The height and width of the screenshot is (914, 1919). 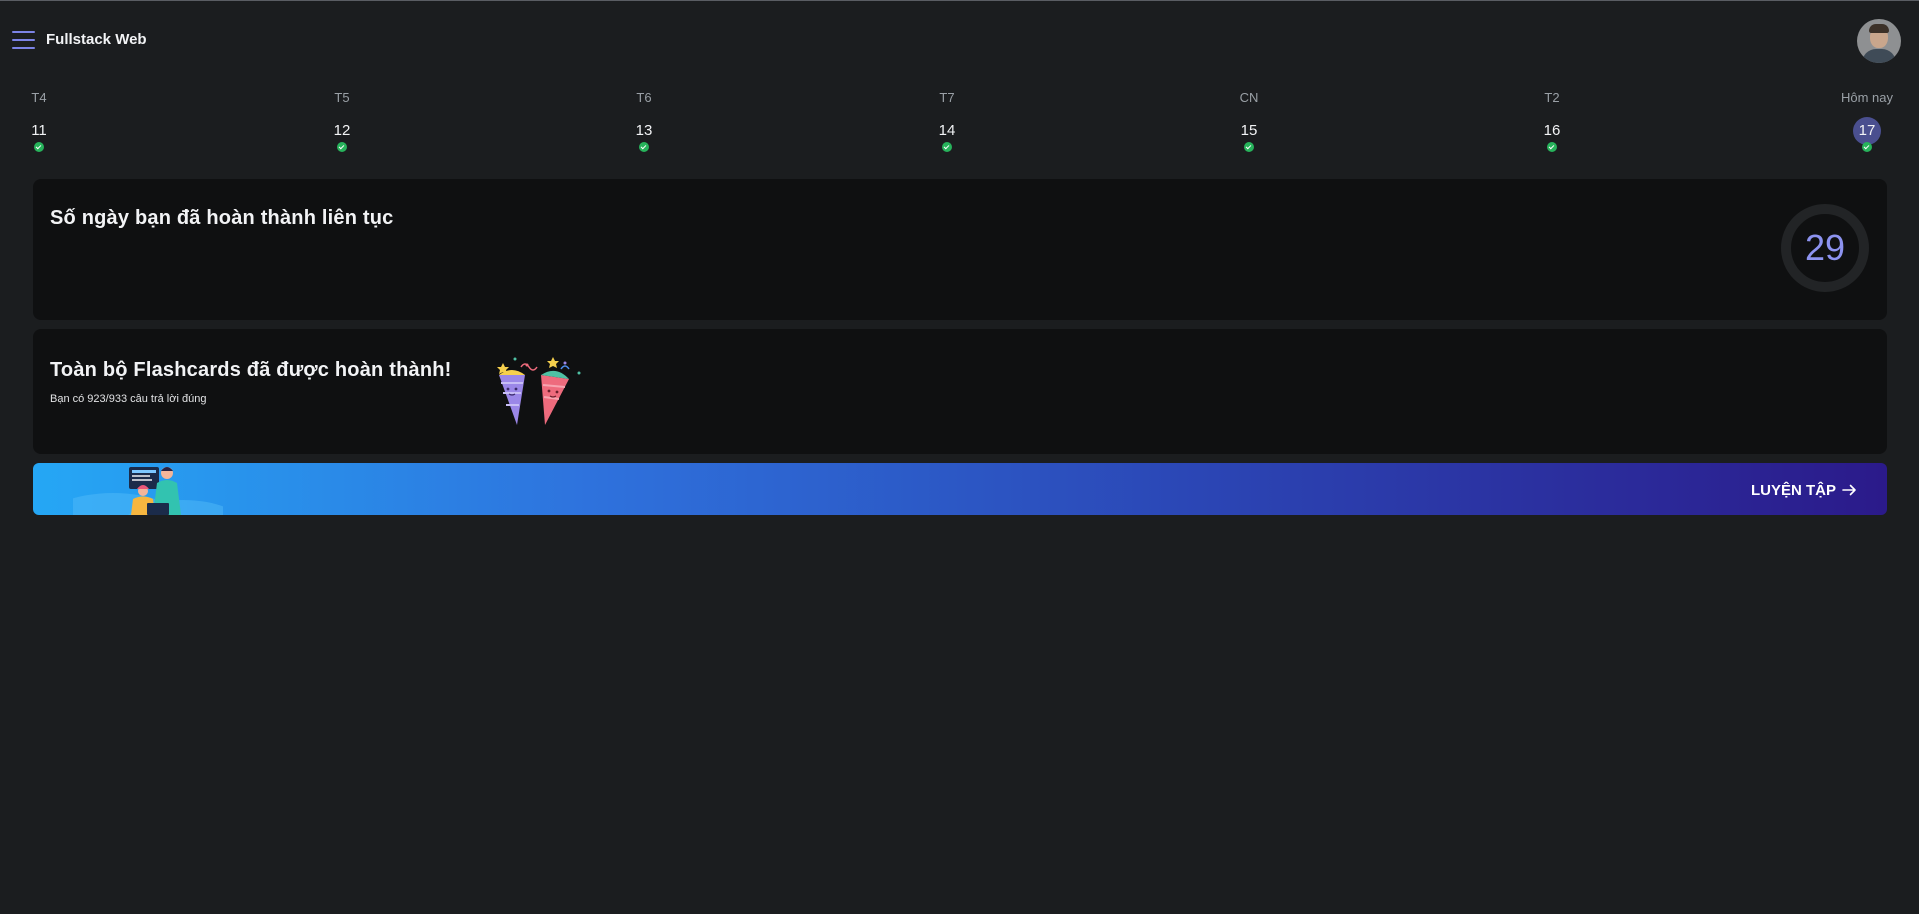 What do you see at coordinates (1849, 490) in the screenshot?
I see `arrow-right-icon` at bounding box center [1849, 490].